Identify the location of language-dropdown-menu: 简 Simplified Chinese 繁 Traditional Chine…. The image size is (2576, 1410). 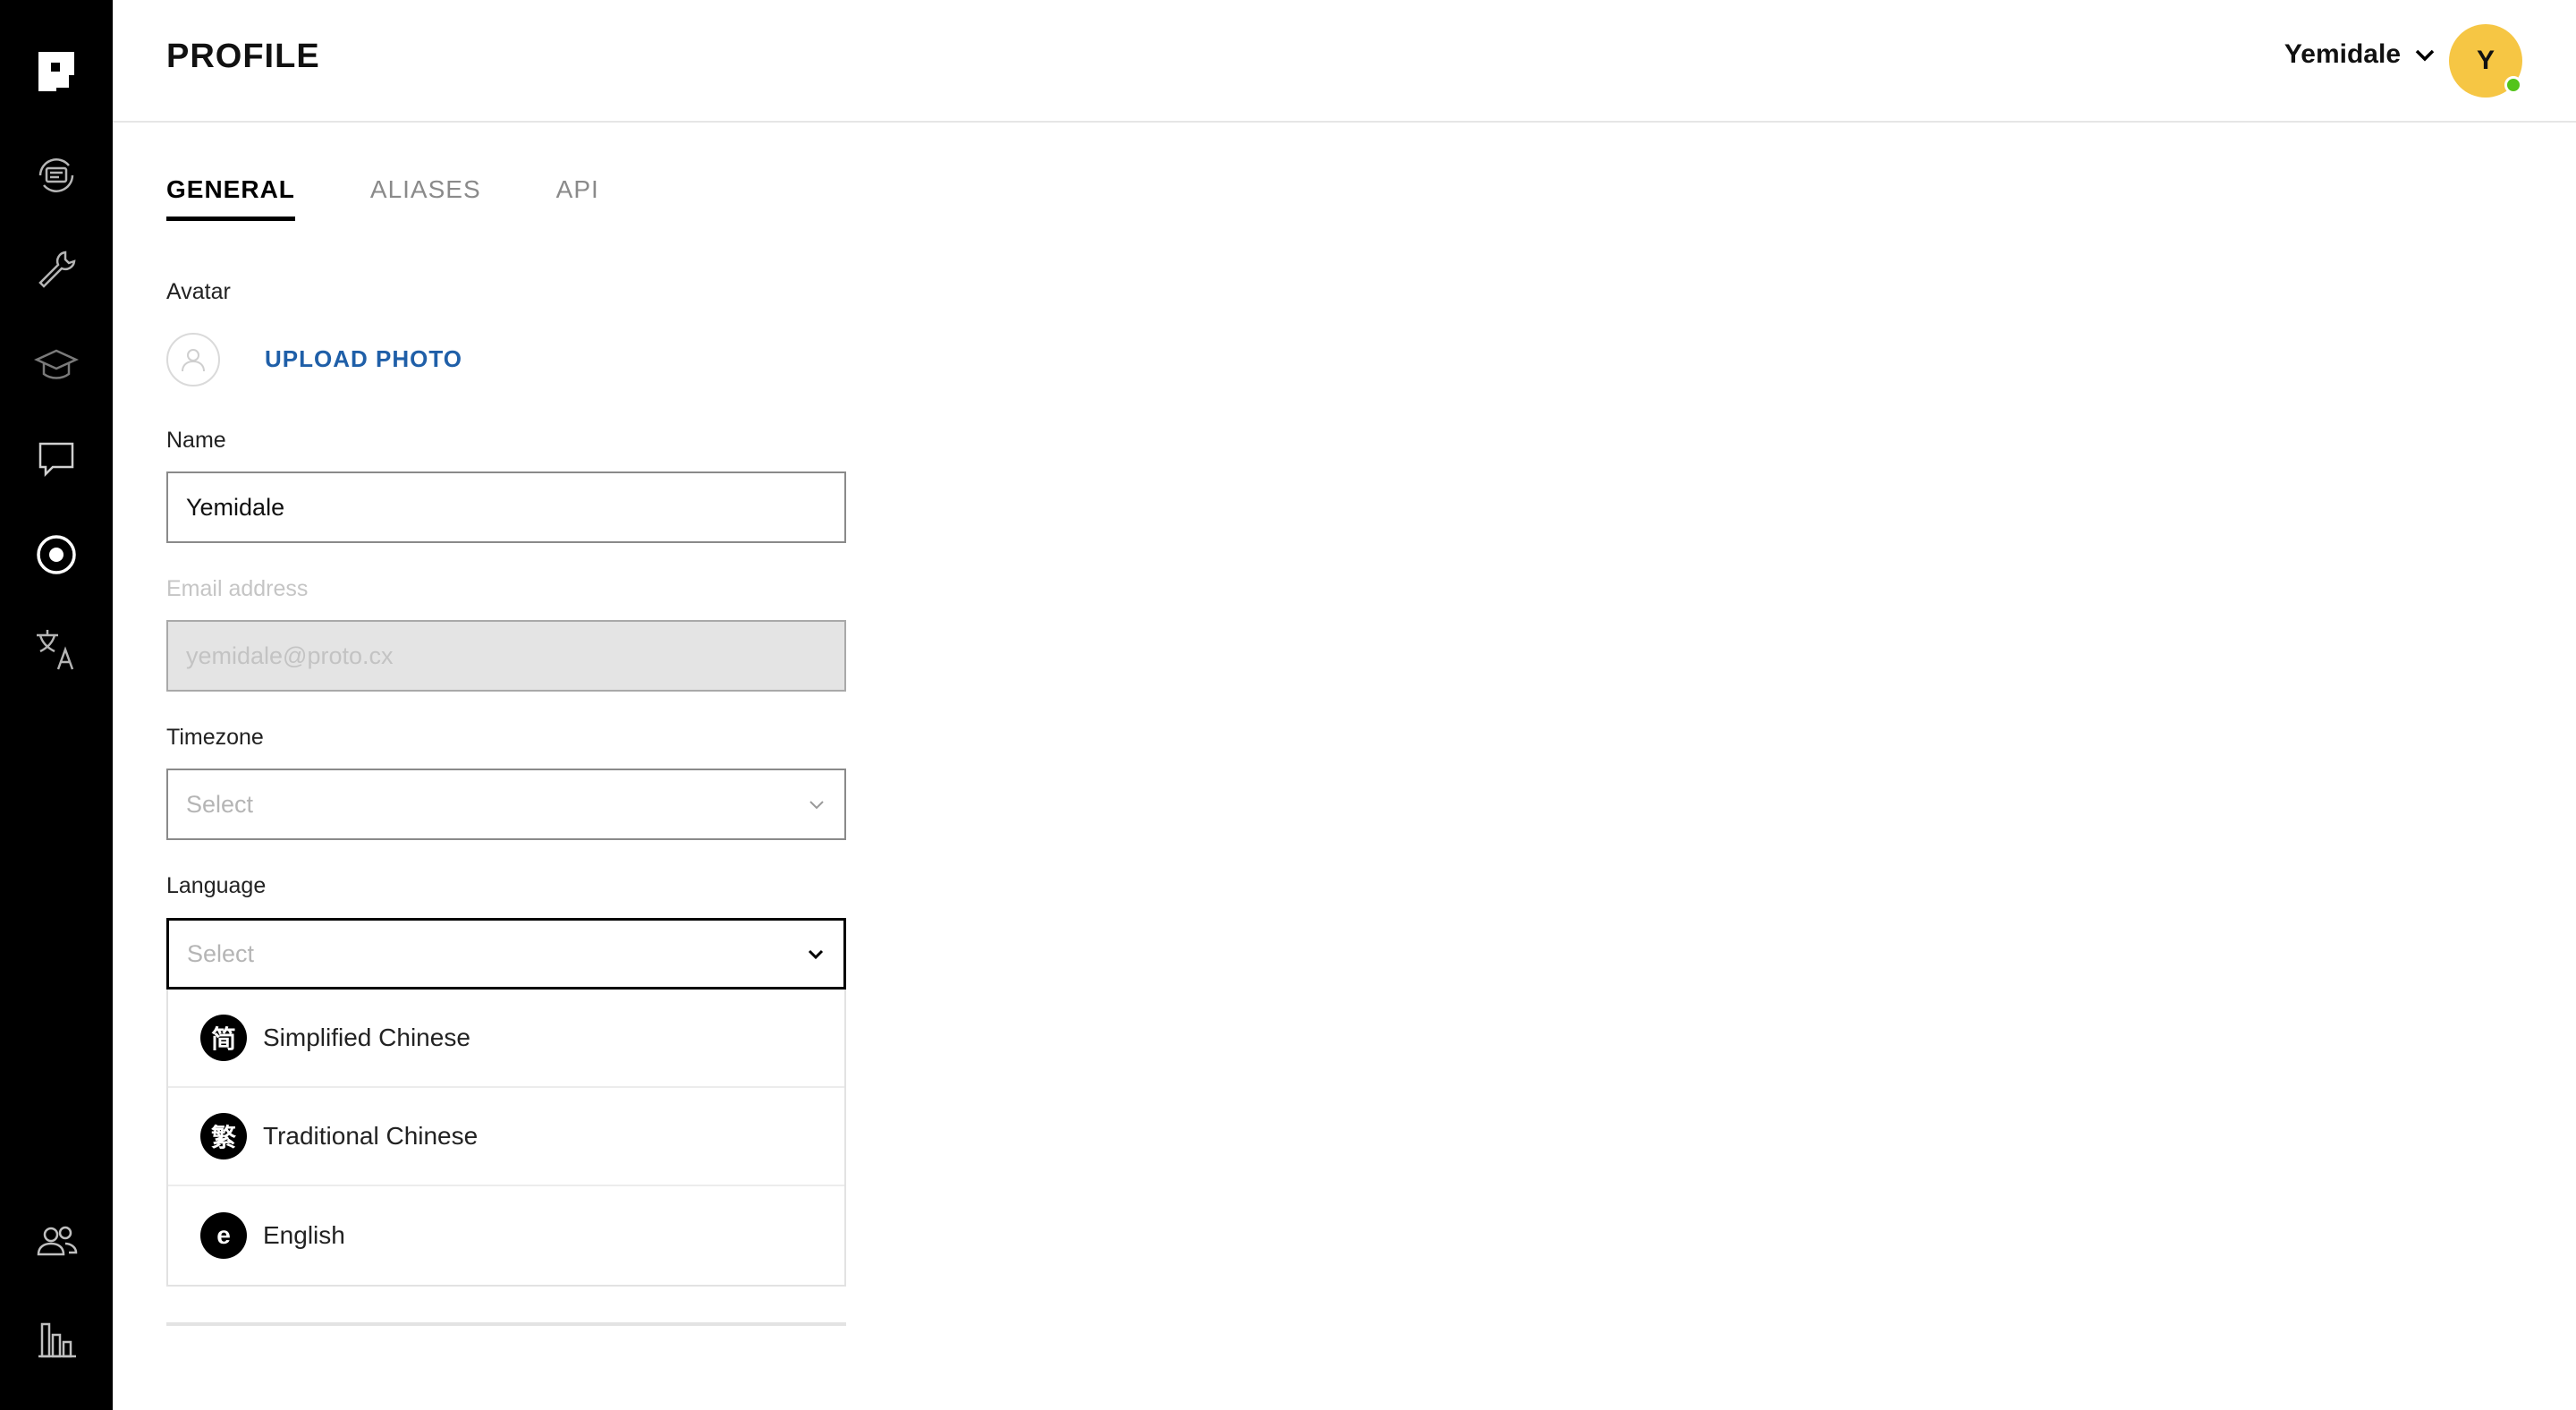
(506, 1139).